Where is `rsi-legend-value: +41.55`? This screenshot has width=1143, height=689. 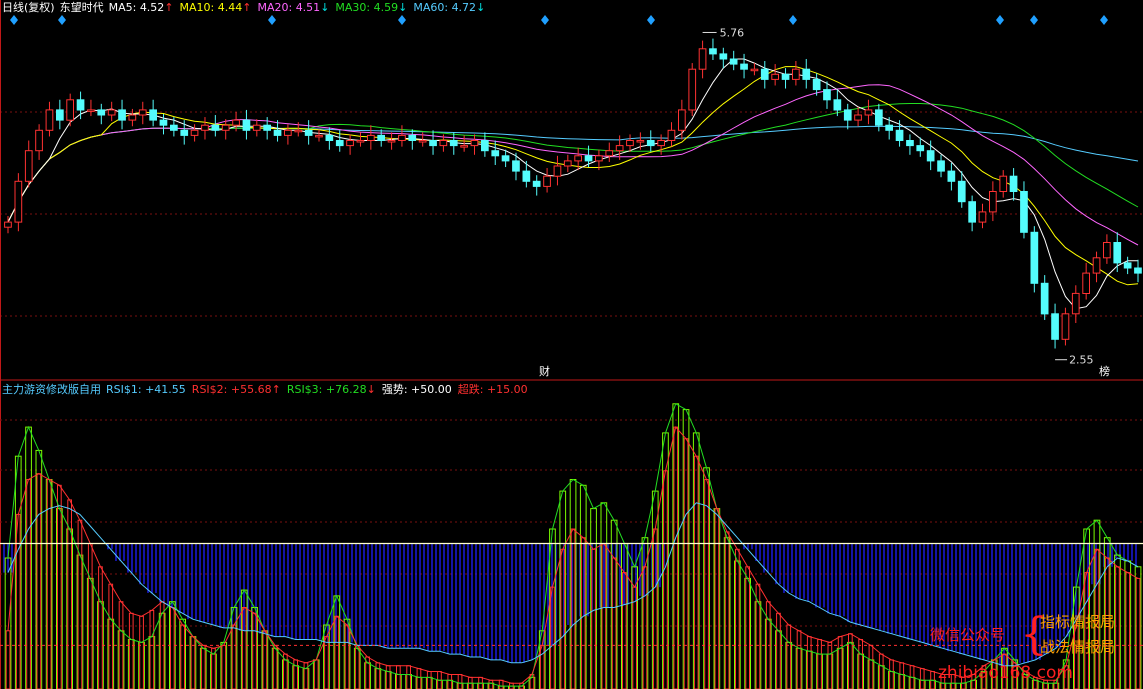 rsi-legend-value: +41.55 is located at coordinates (165, 389).